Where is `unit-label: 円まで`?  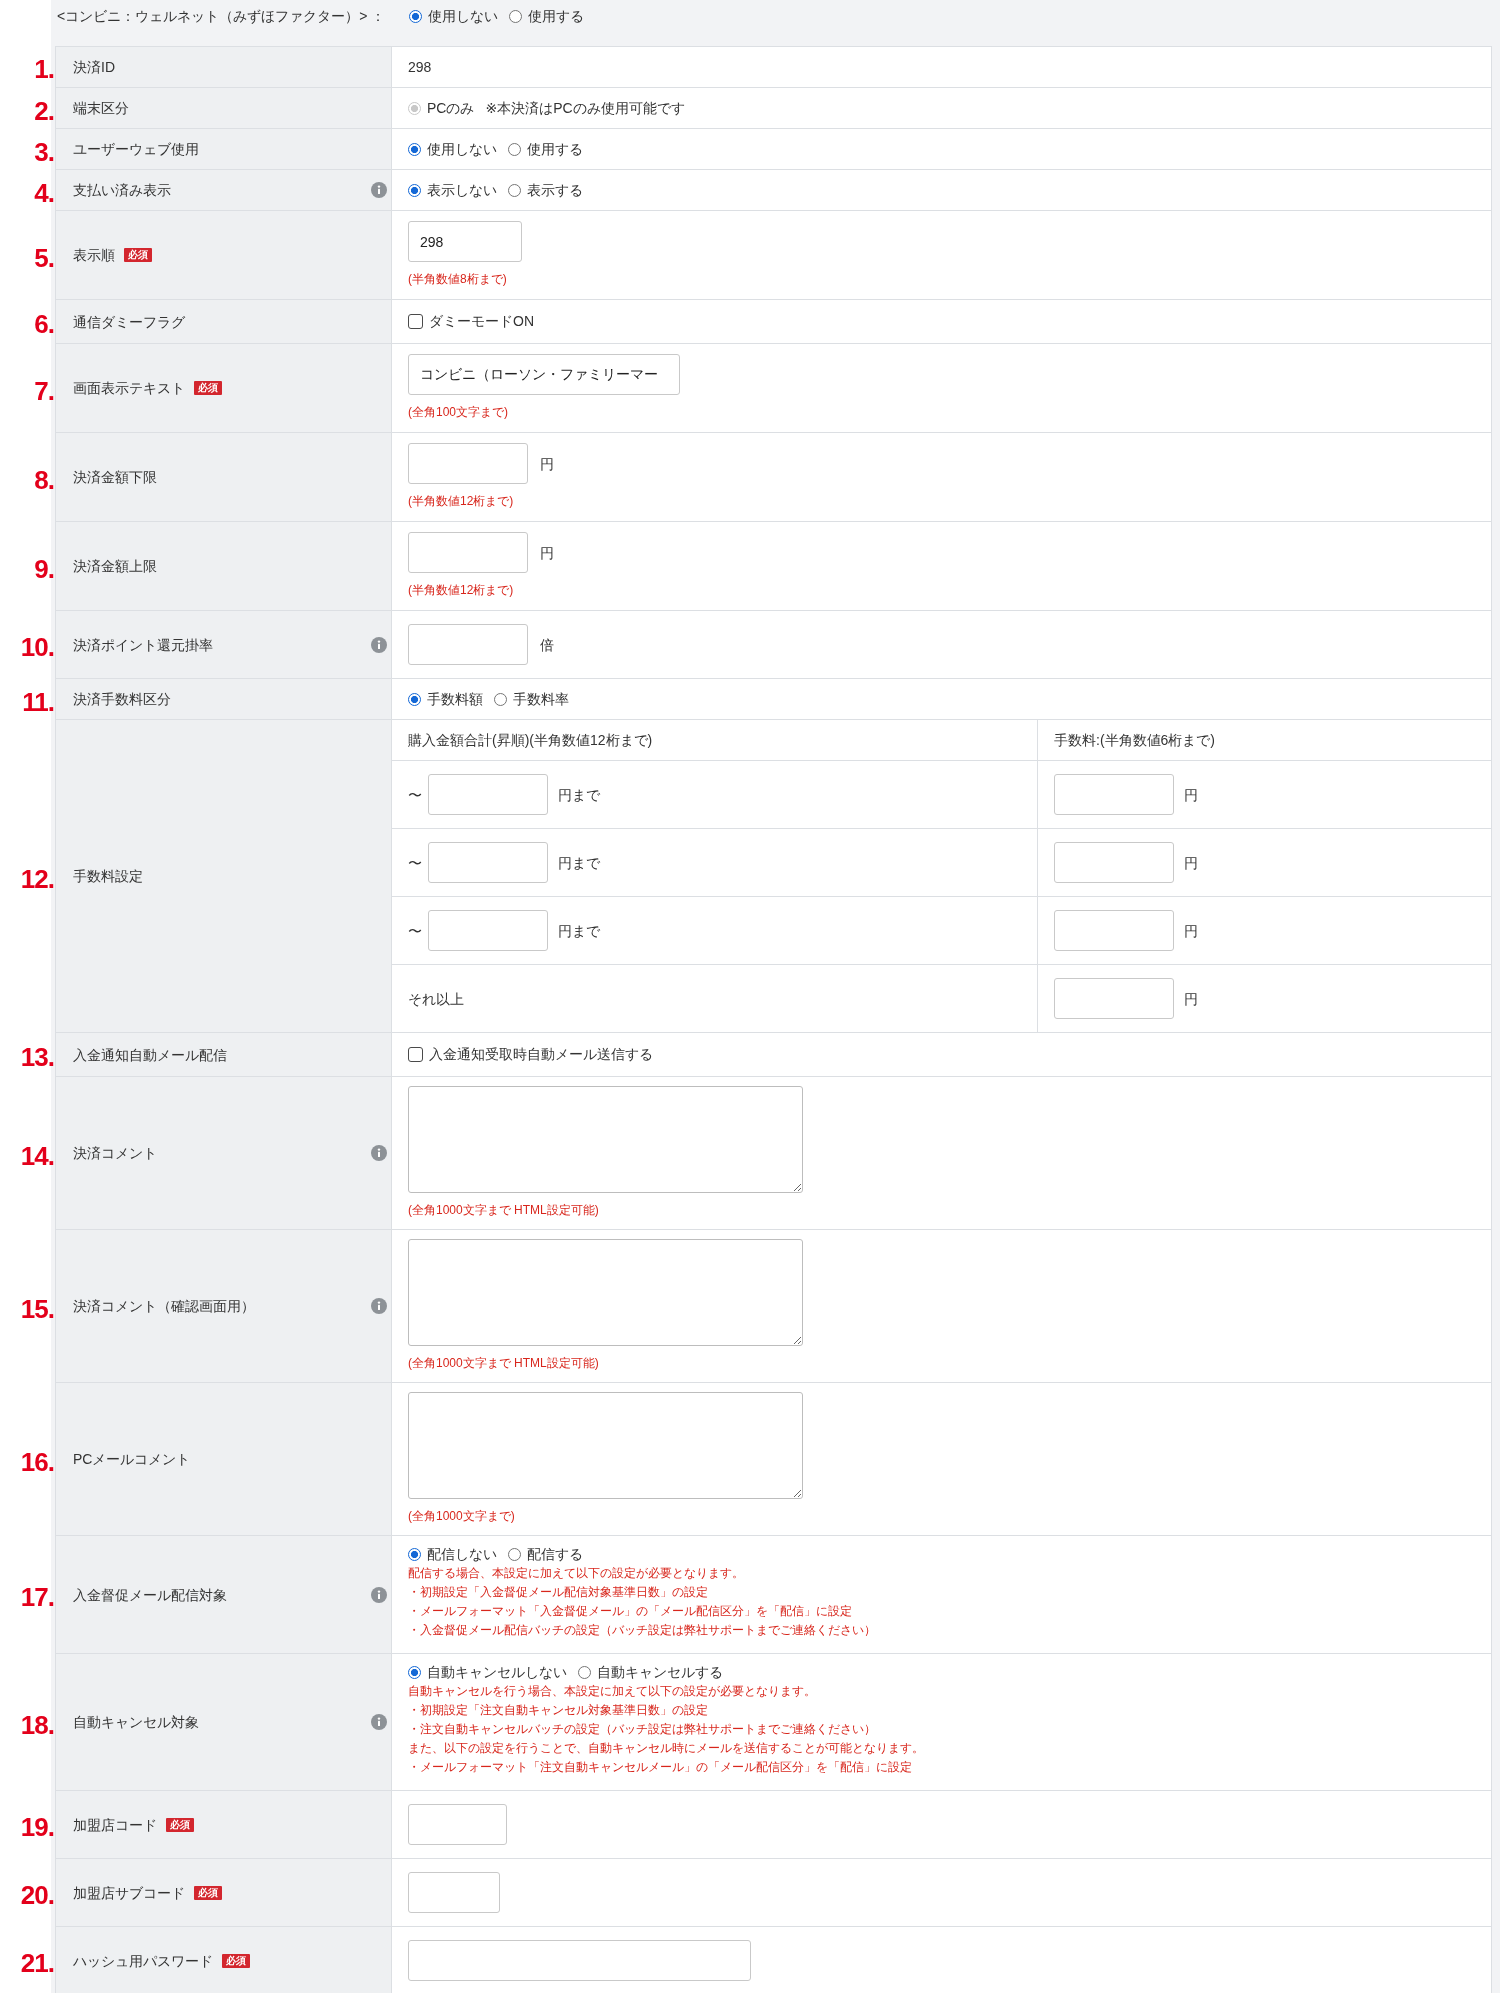
unit-label: 円まで is located at coordinates (579, 795).